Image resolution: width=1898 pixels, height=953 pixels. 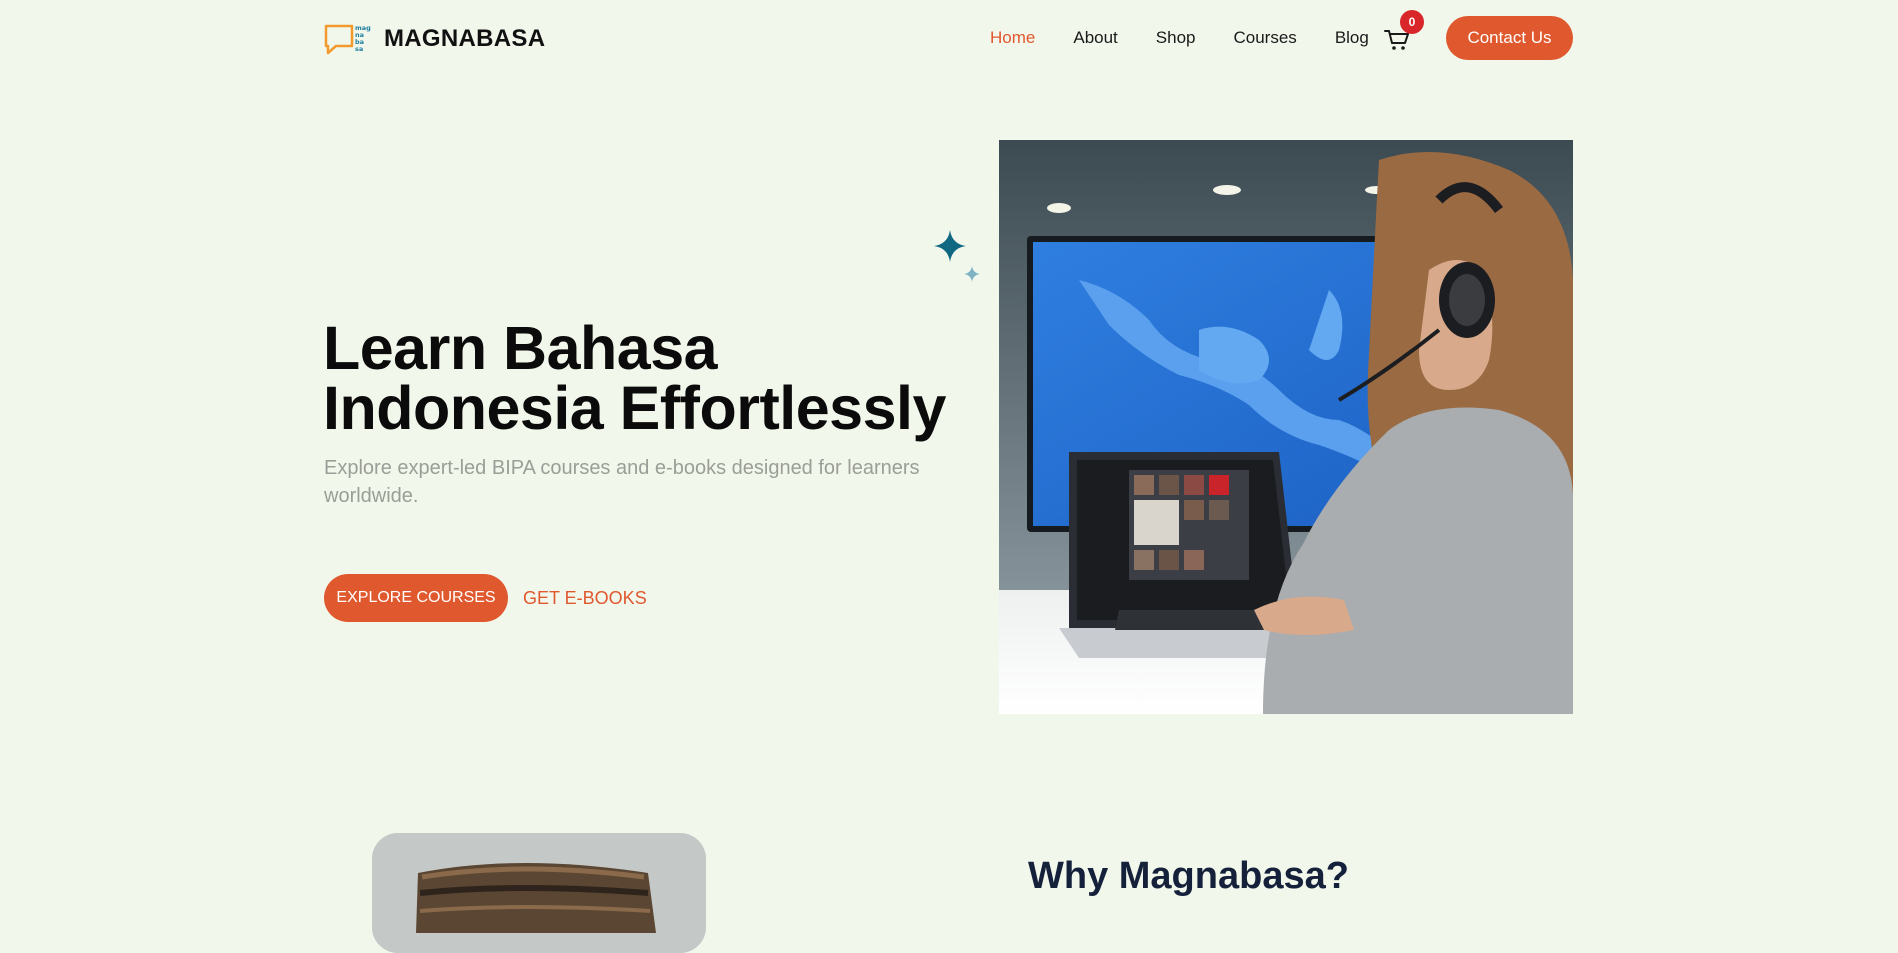 What do you see at coordinates (1352, 38) in the screenshot?
I see `nav-blog: Blog` at bounding box center [1352, 38].